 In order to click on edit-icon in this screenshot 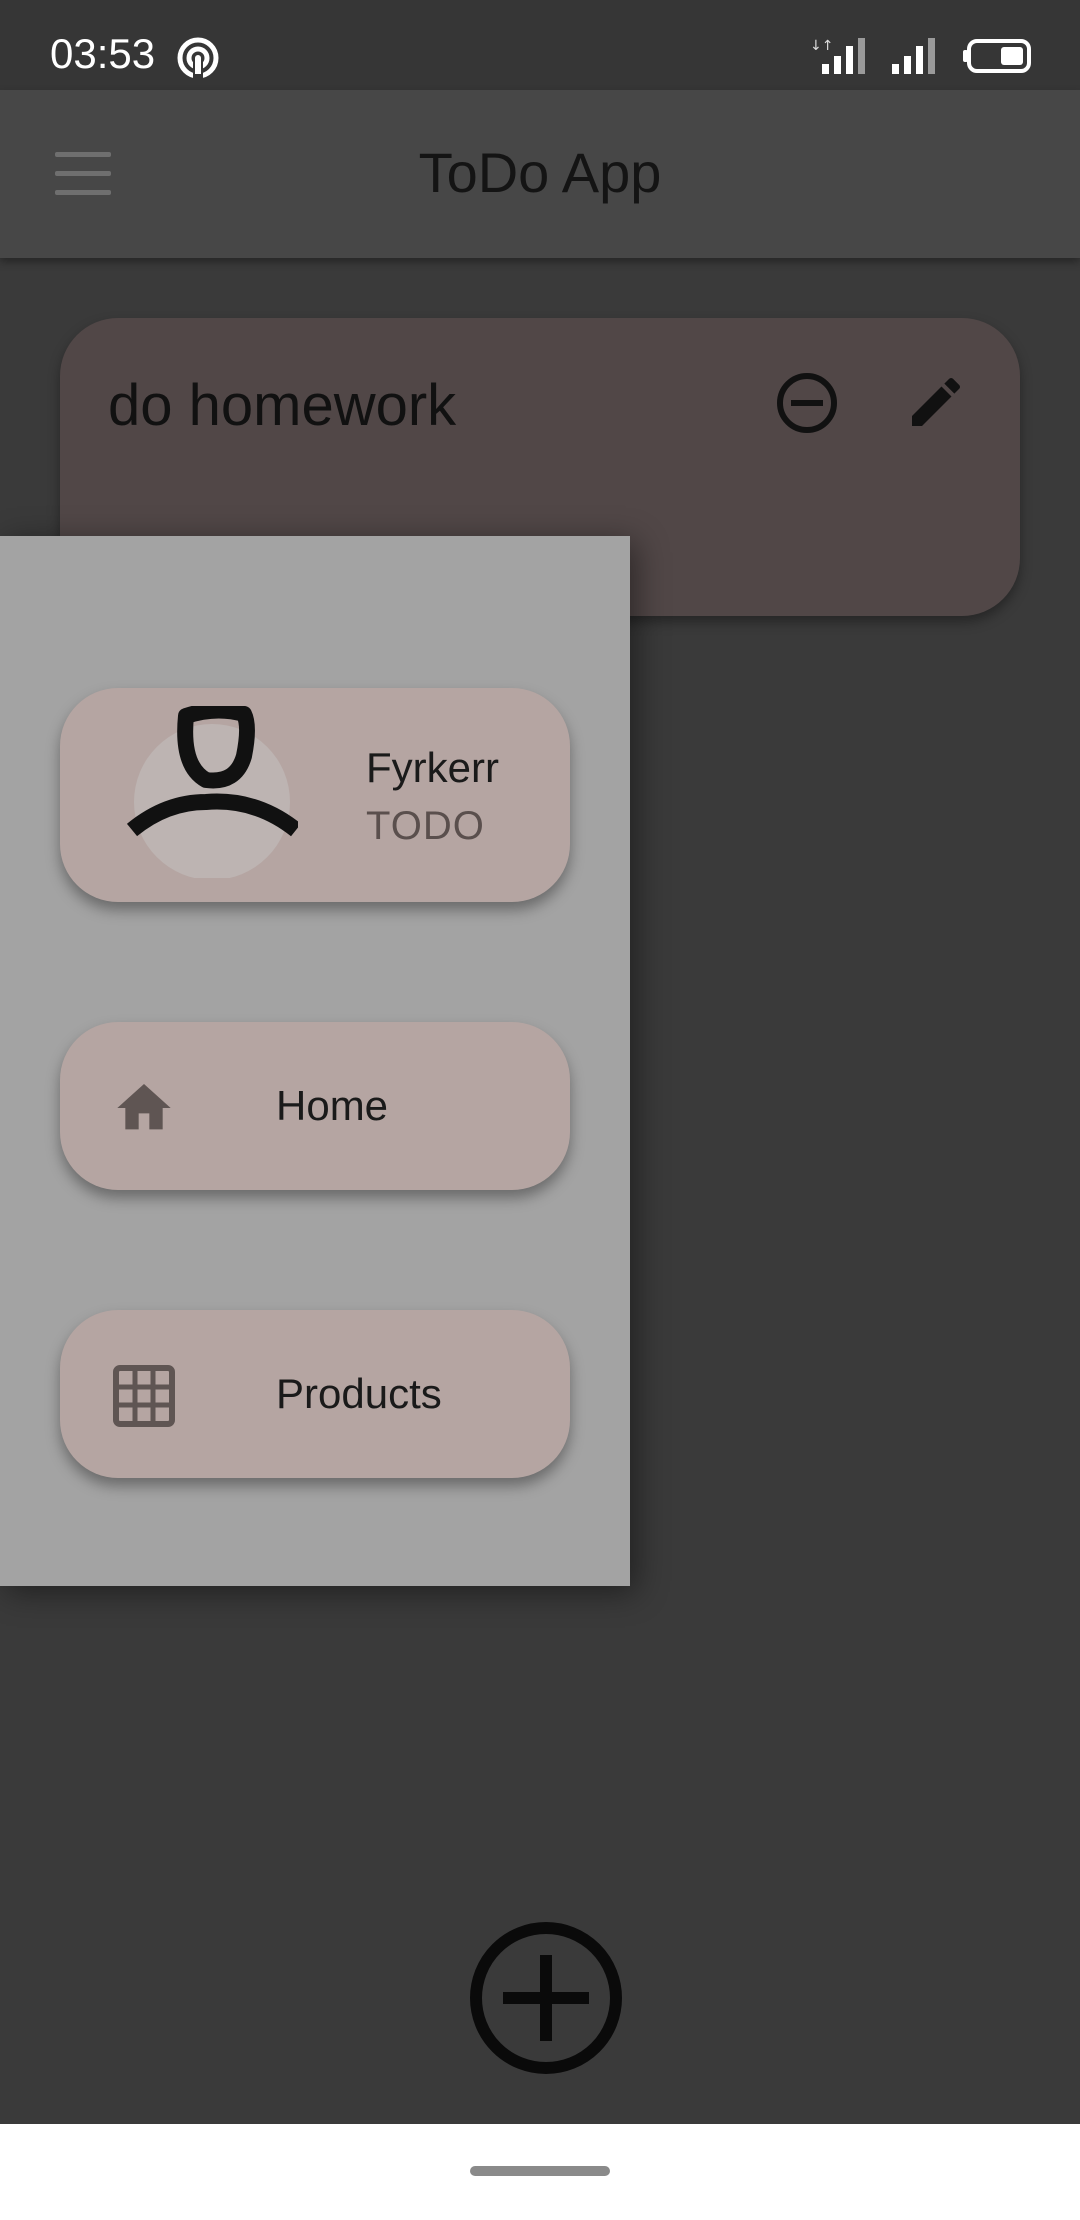, I will do `click(936, 404)`.